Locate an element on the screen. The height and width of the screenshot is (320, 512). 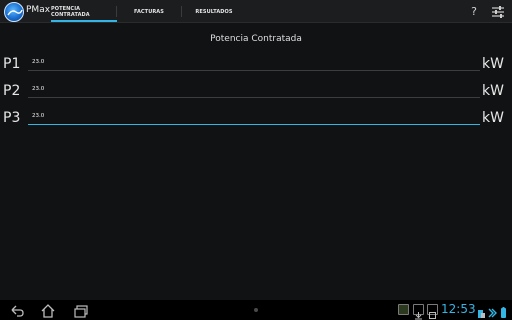
app-title: PMax is located at coordinates (38, 10).